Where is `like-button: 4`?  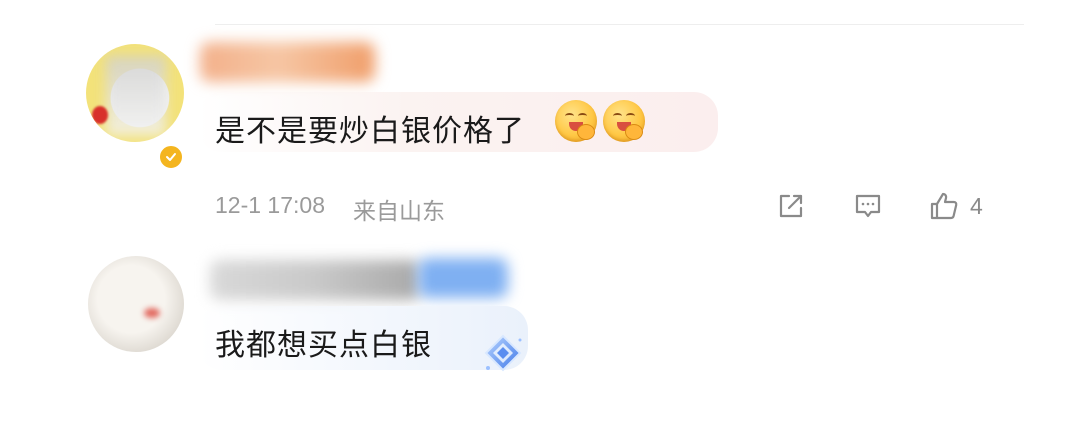 like-button: 4 is located at coordinates (955, 206).